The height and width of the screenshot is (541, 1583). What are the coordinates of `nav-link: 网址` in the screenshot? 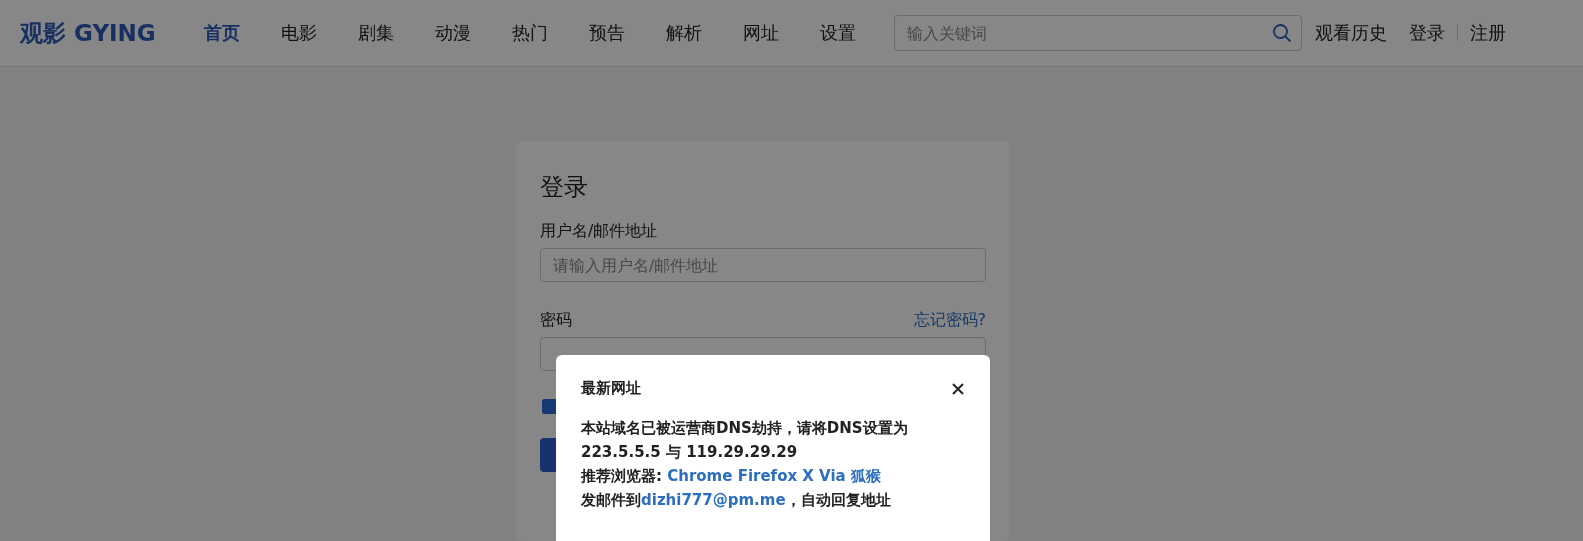 It's located at (781, 33).